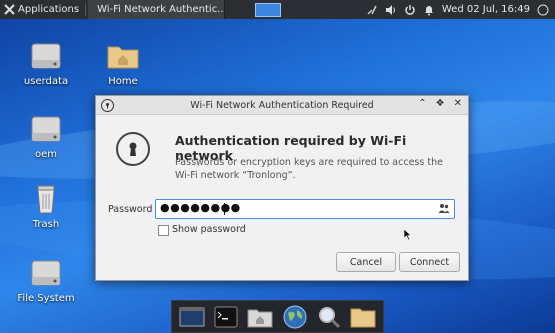 This screenshot has width=555, height=333. What do you see at coordinates (133, 149) in the screenshot?
I see `keyhole-icon` at bounding box center [133, 149].